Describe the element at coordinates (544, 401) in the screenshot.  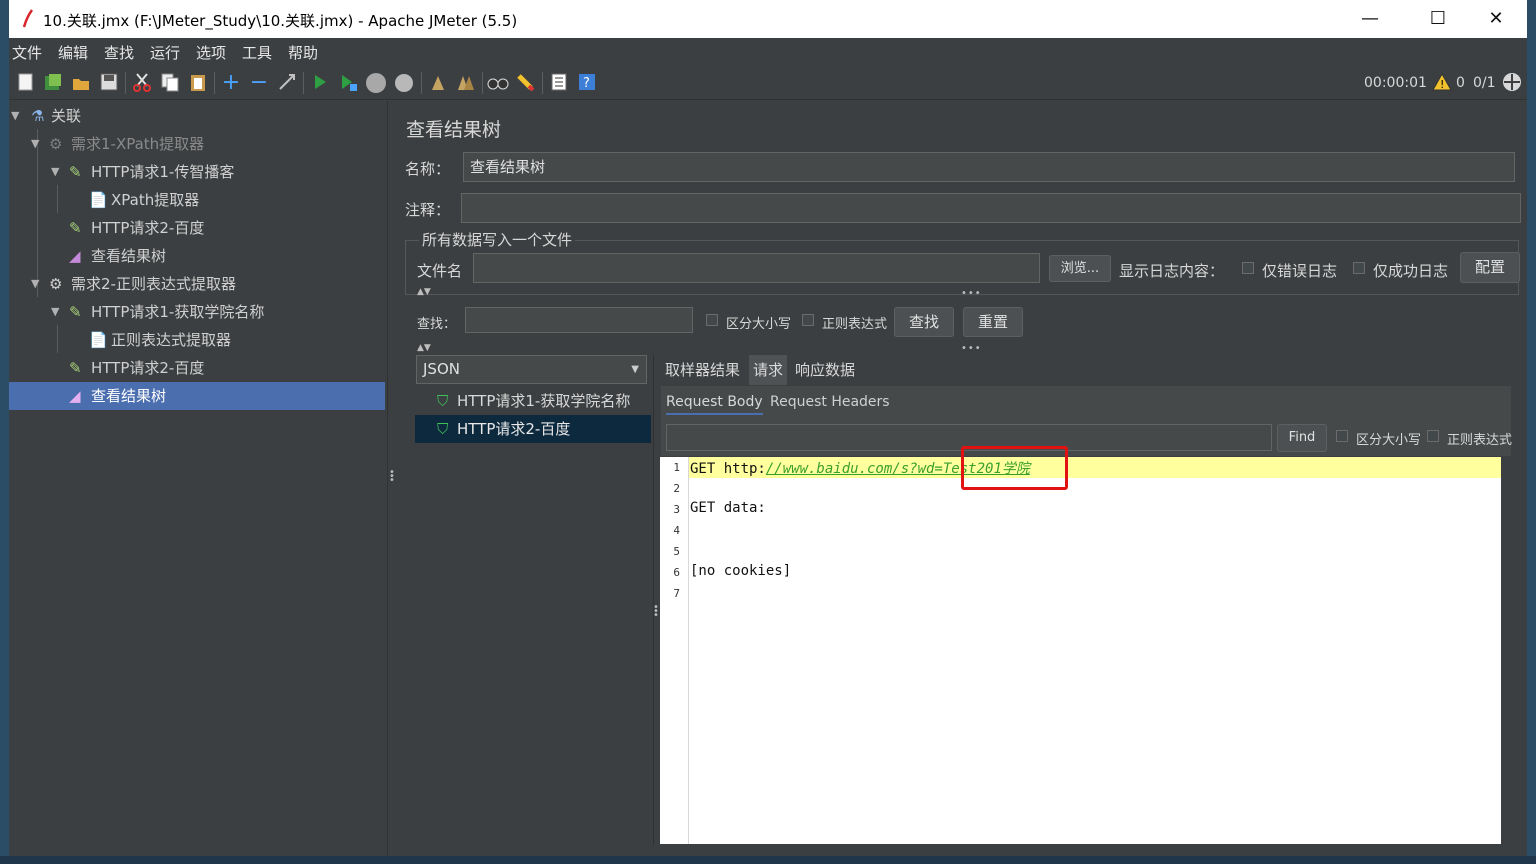
I see `result-label: HTTP请求1-获取学院名称` at that location.